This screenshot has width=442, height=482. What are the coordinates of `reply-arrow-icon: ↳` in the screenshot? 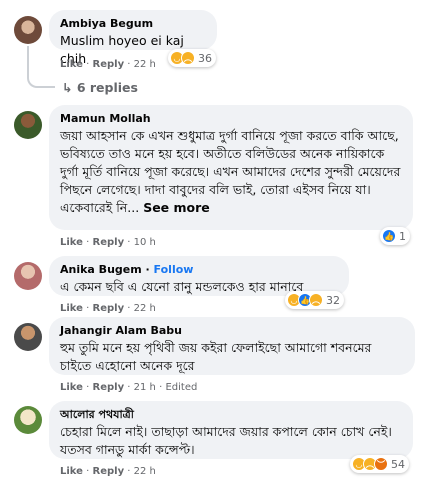 It's located at (67, 87).